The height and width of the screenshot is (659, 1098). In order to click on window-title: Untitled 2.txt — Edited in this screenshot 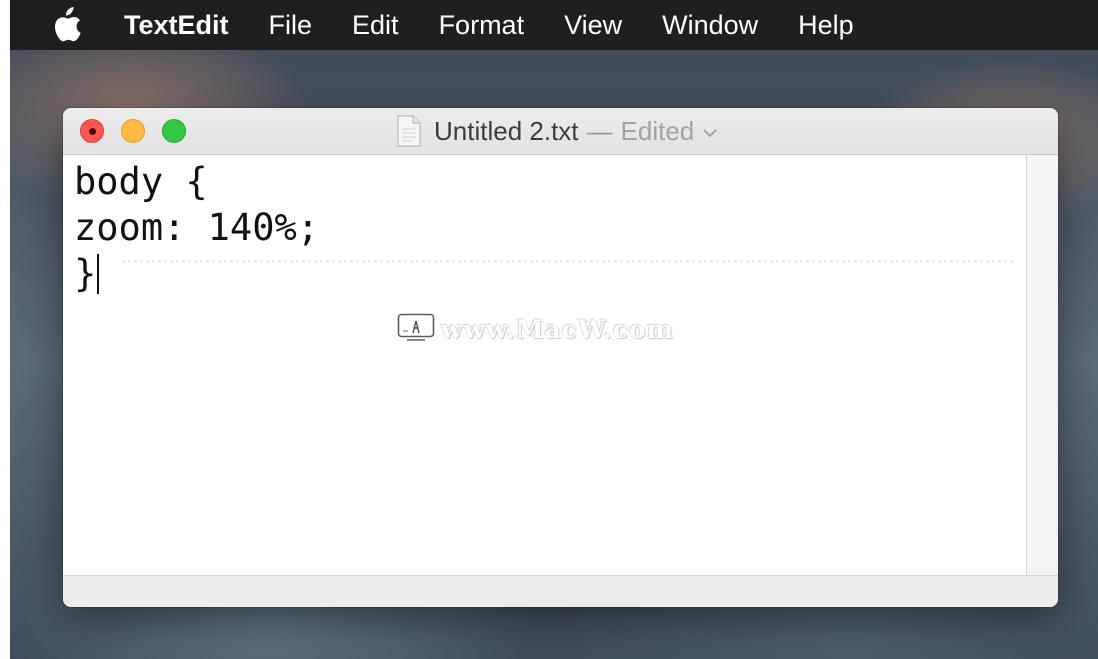, I will do `click(557, 131)`.